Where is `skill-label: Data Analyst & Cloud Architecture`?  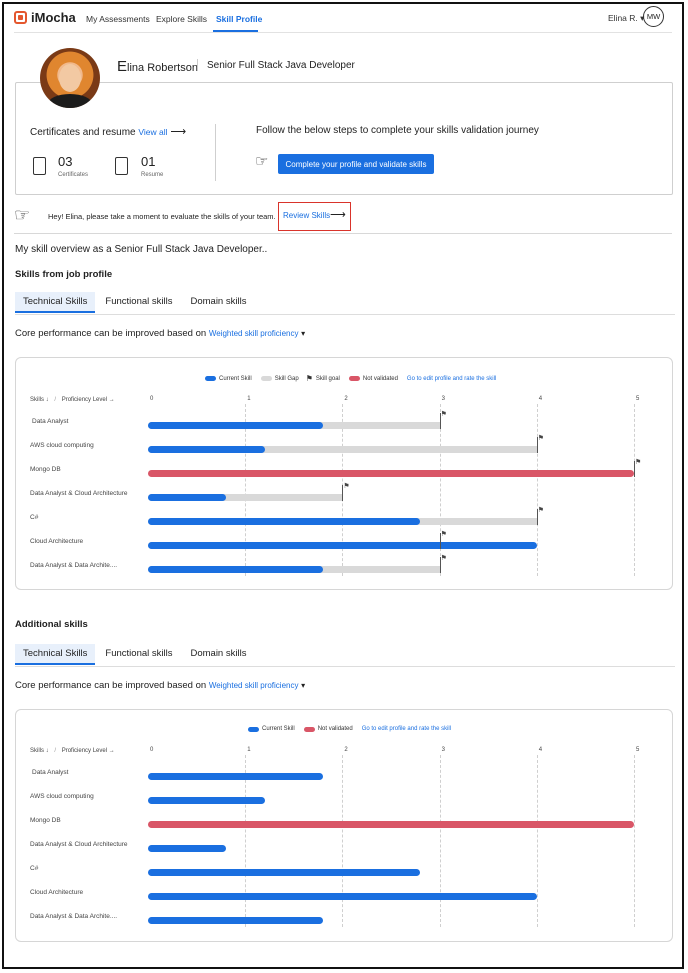 skill-label: Data Analyst & Cloud Architecture is located at coordinates (79, 844).